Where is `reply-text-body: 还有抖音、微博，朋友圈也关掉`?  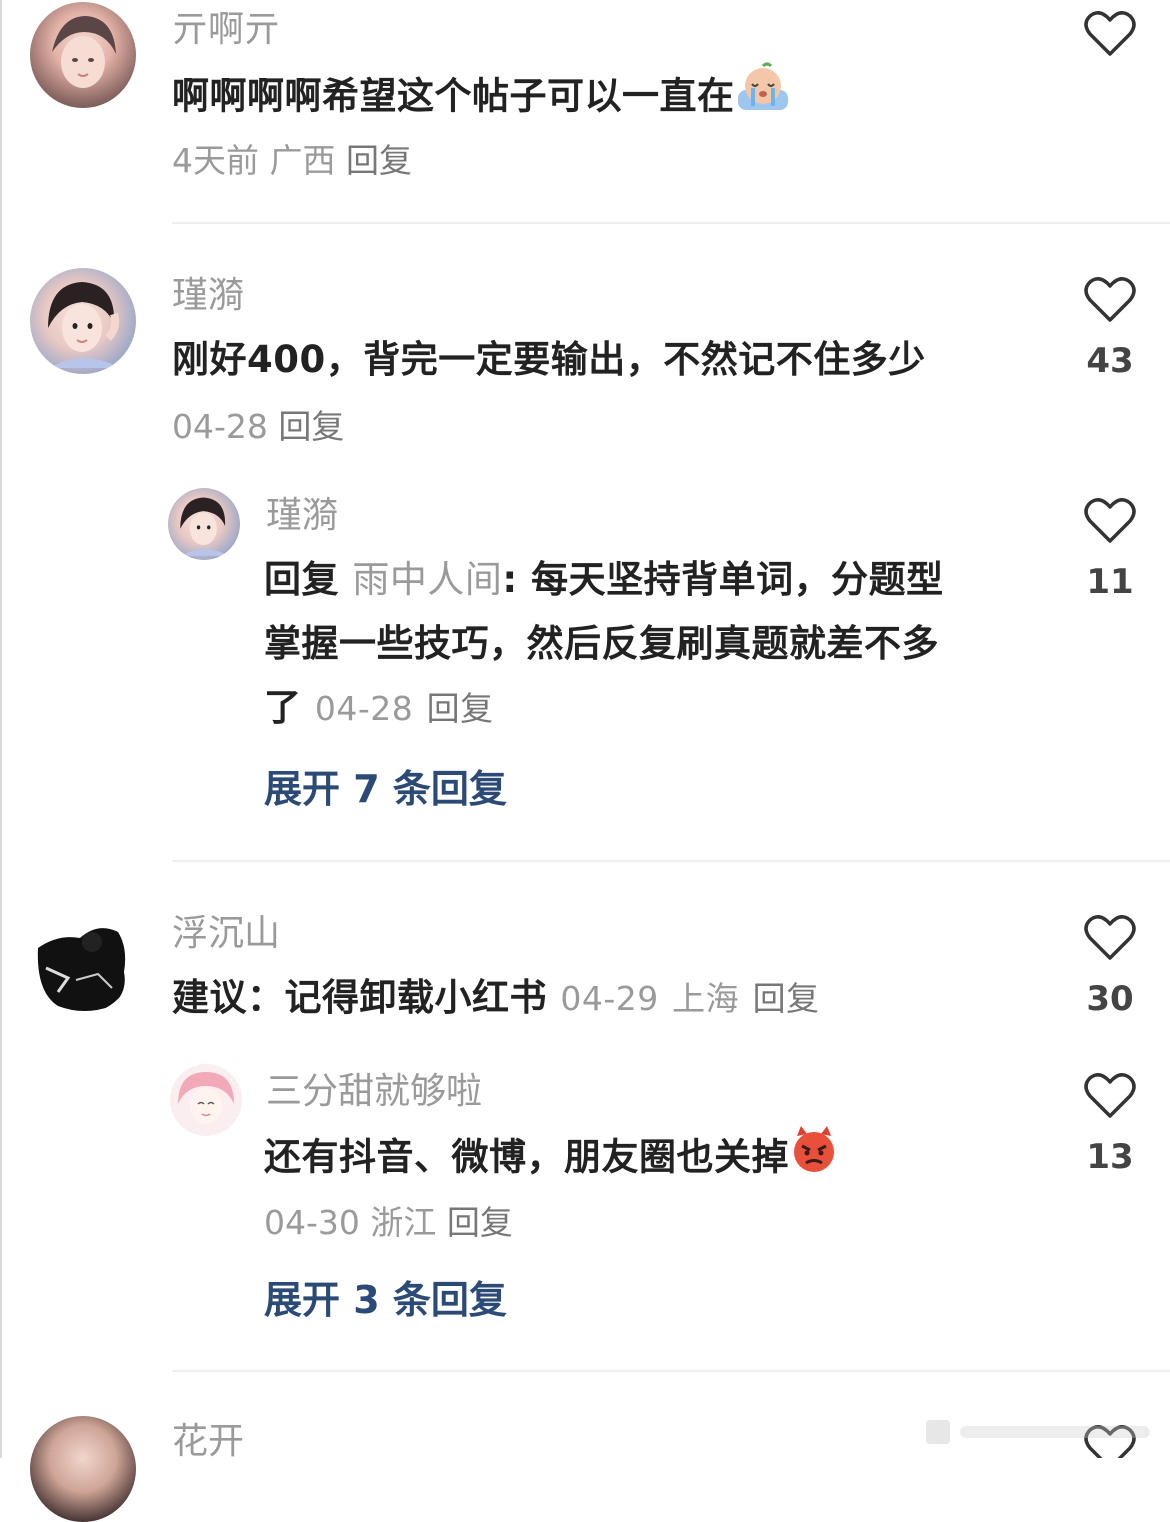 reply-text-body: 还有抖音、微博，朋友圈也关掉 is located at coordinates (526, 1157).